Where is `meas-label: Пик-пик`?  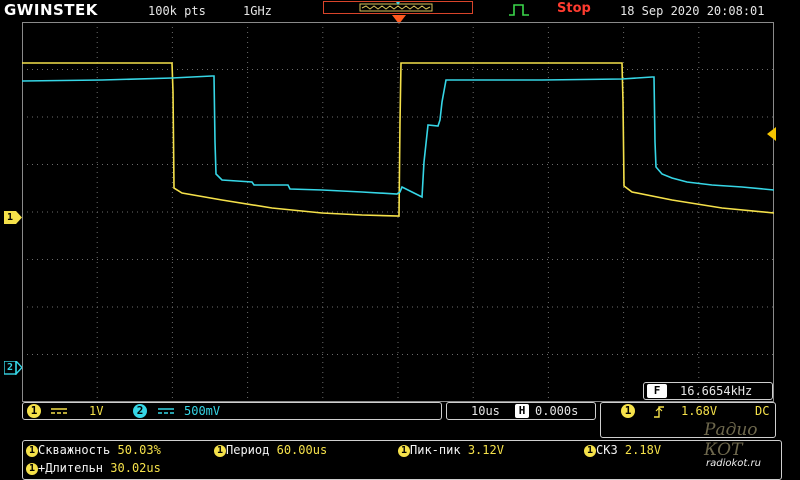
meas-label: Пик-пик is located at coordinates (435, 450).